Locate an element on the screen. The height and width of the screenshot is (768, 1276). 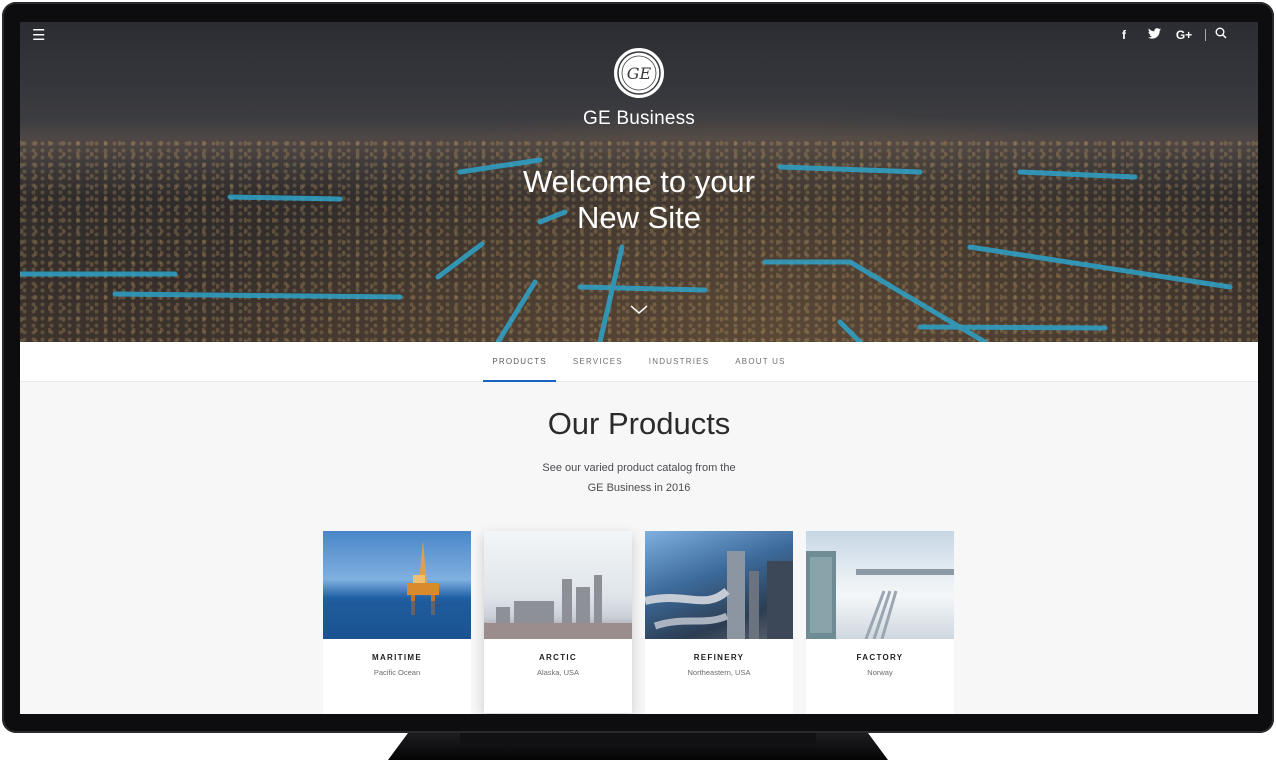
divider is located at coordinates (1205, 34).